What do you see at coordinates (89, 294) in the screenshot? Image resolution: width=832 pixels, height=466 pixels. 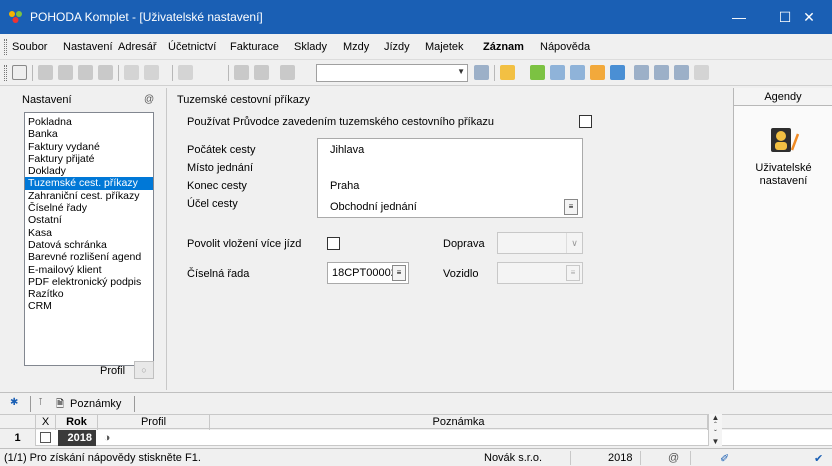 I see `settings-list-item: Razítko` at bounding box center [89, 294].